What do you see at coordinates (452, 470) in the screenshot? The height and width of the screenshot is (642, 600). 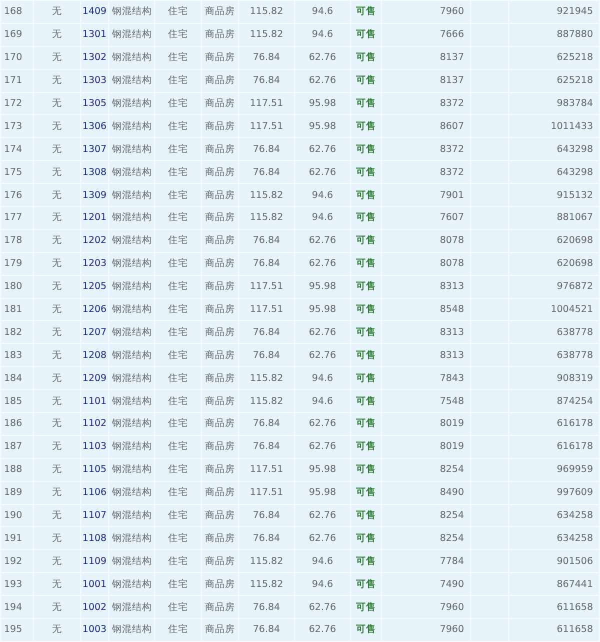 I see `table-cell-text: 8254` at bounding box center [452, 470].